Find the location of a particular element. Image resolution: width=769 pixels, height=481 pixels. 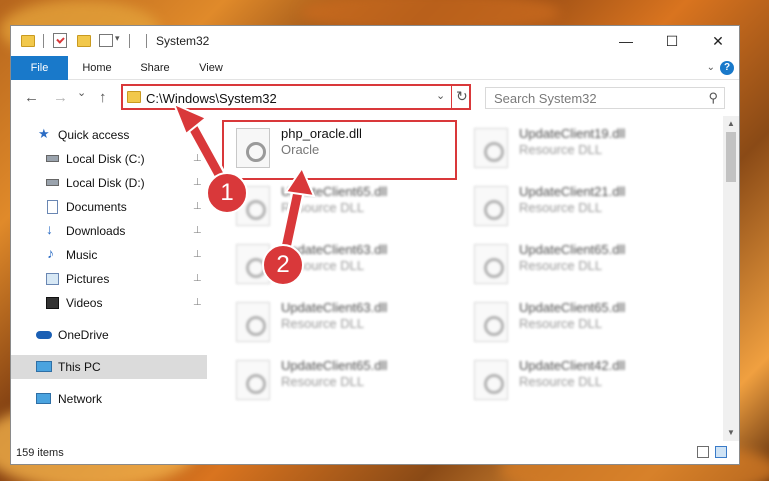

arrow-to-file is located at coordinates (297, 210).